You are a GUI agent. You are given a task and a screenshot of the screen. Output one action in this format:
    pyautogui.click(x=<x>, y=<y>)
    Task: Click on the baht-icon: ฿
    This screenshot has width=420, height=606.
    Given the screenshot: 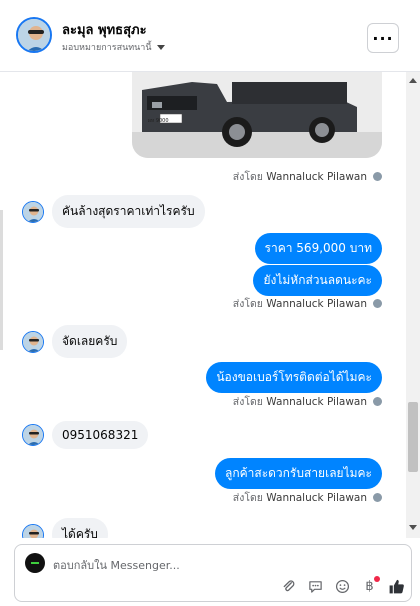 What is the action you would take?
    pyautogui.click(x=370, y=585)
    